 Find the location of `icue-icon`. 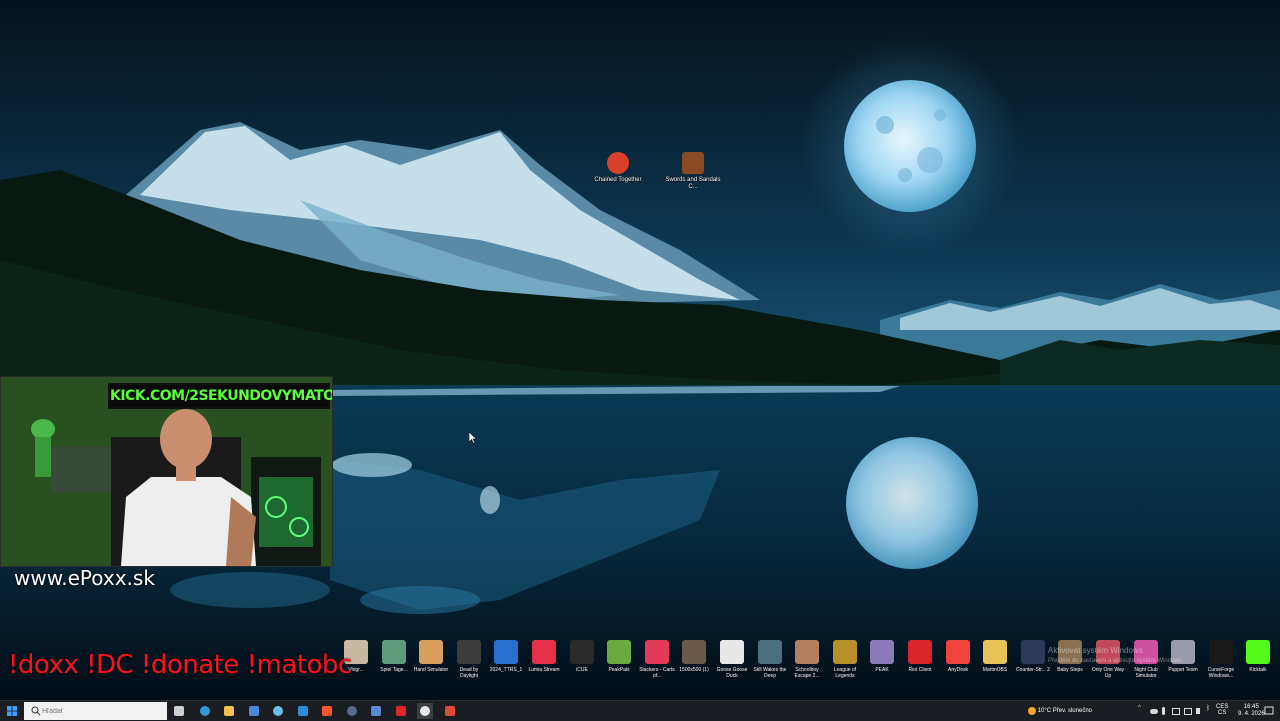

icue-icon is located at coordinates (582, 652).